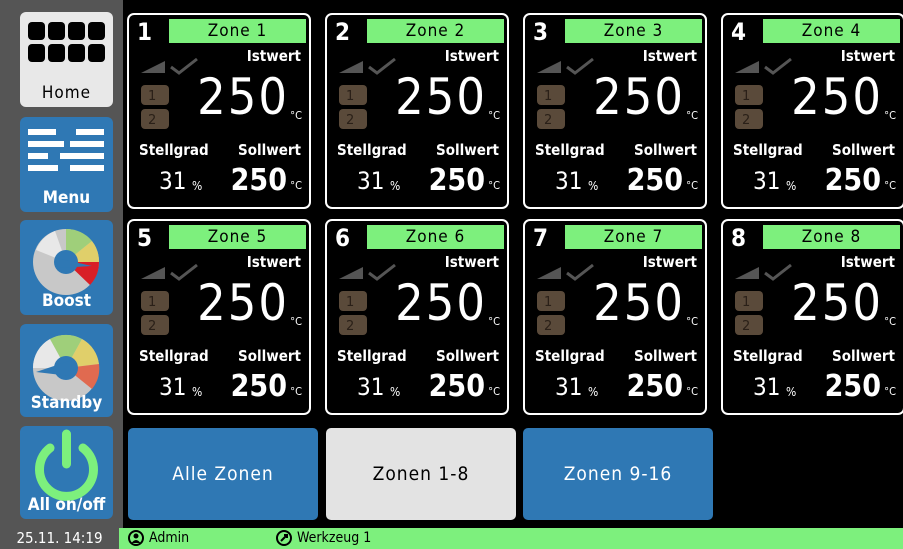 This screenshot has width=903, height=549. I want to click on zone-number: 8, so click(739, 238).